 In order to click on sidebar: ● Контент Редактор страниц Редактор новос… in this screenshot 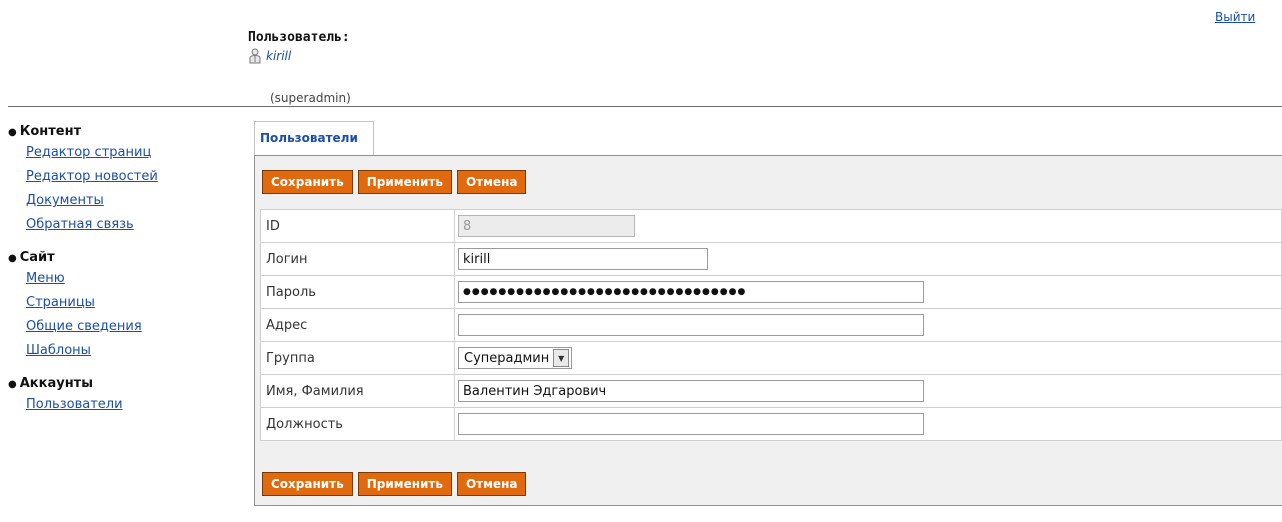, I will do `click(123, 276)`.